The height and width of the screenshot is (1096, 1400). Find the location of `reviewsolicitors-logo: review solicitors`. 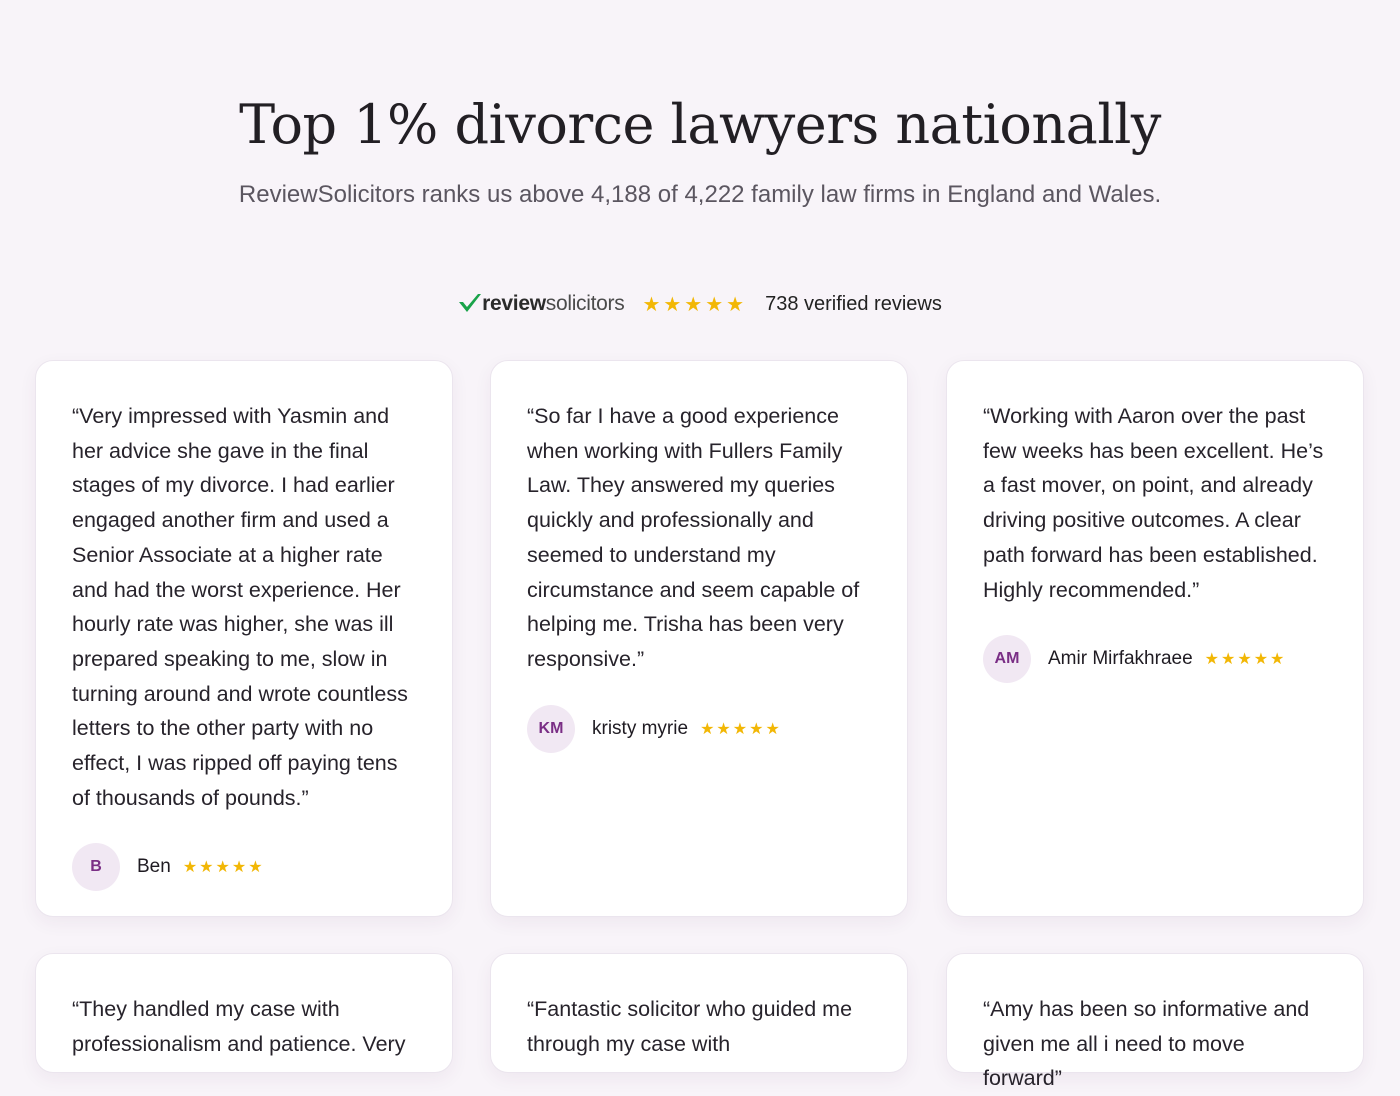

reviewsolicitors-logo: review solicitors is located at coordinates (541, 304).